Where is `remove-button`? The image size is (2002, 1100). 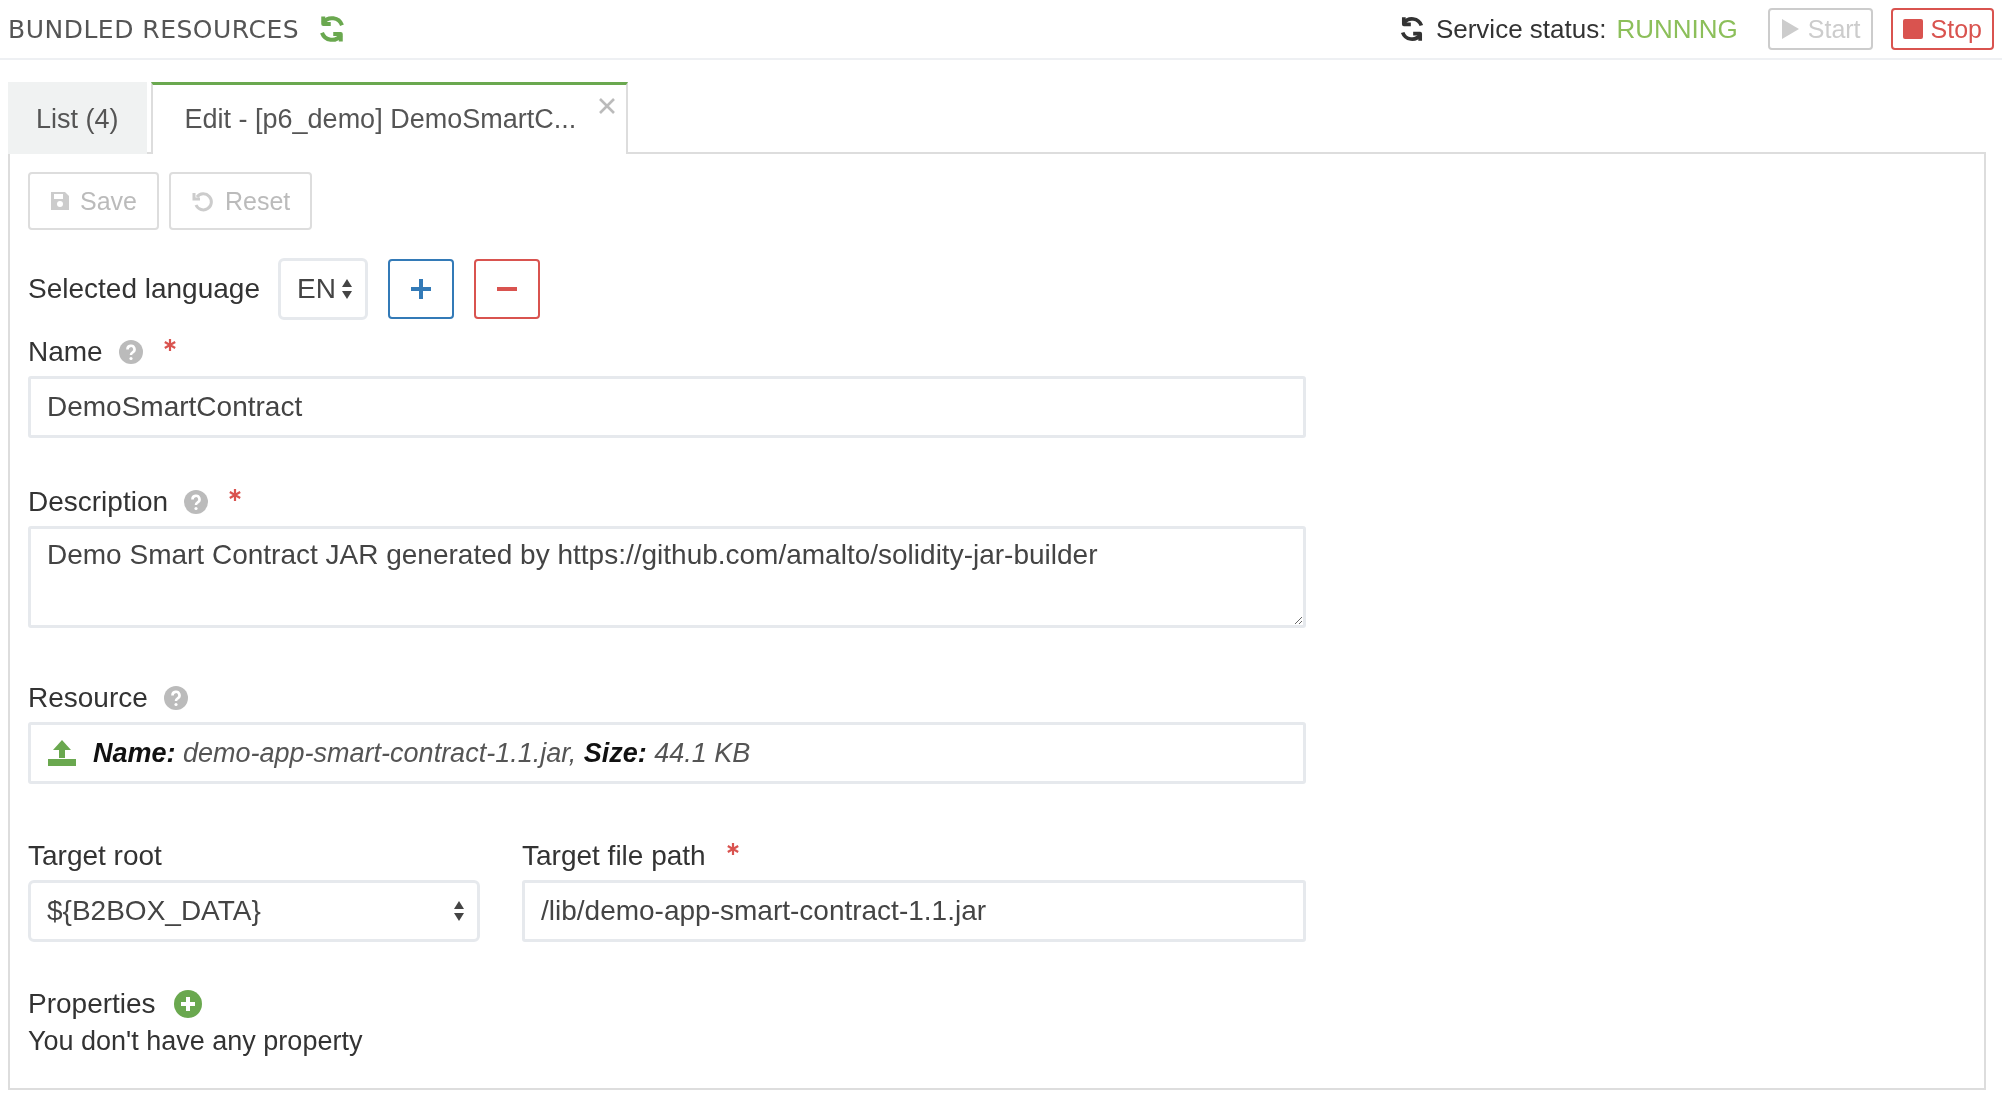 remove-button is located at coordinates (507, 289).